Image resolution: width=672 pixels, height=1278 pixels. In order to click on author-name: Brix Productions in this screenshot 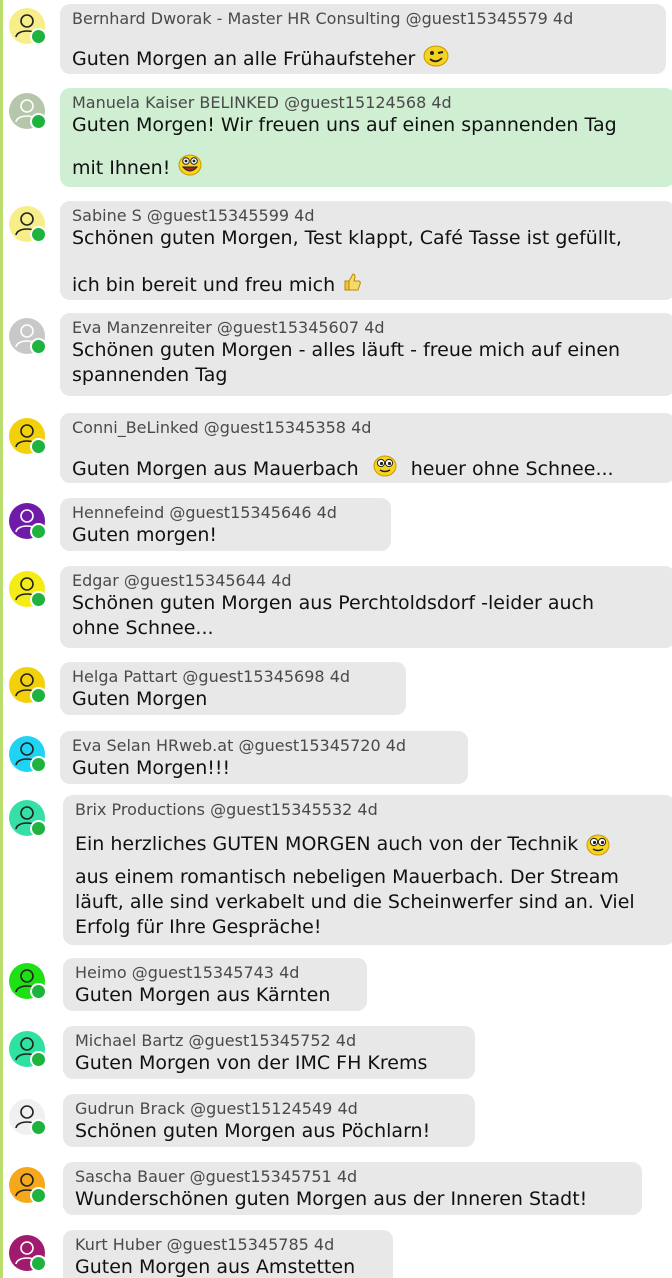, I will do `click(140, 809)`.